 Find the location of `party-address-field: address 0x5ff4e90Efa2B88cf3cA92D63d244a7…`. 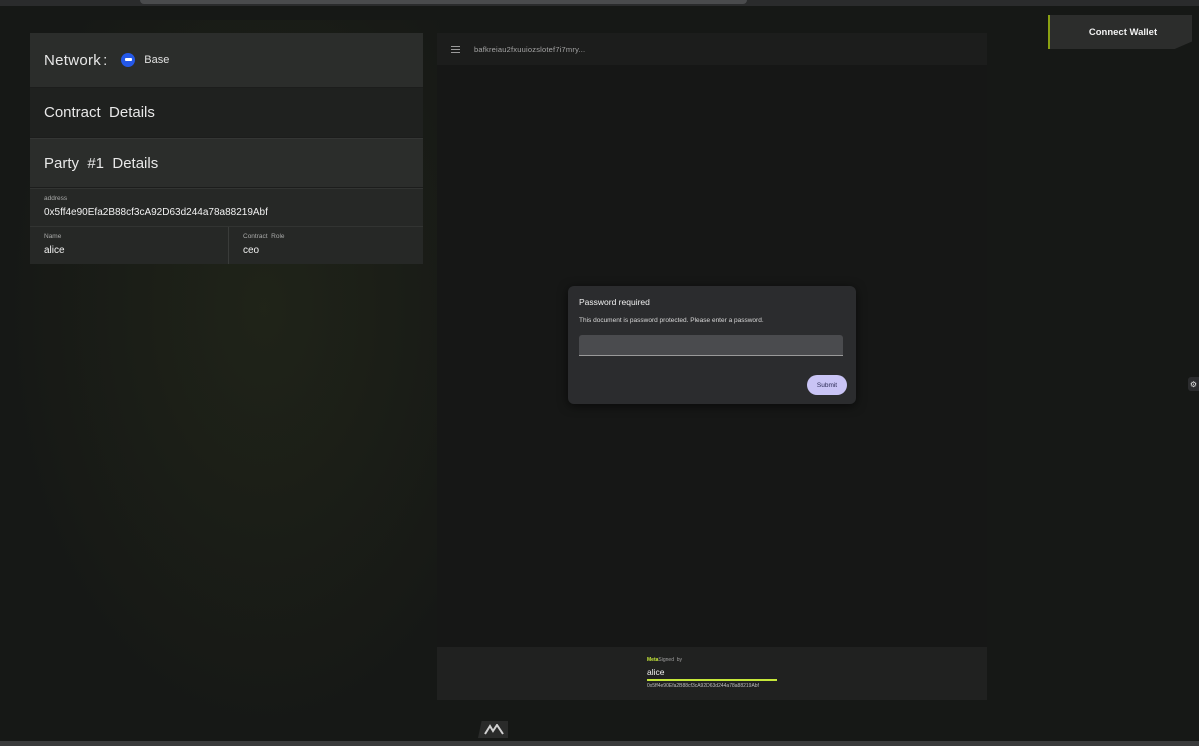

party-address-field: address 0x5ff4e90Efa2B88cf3cA92D63d244a7… is located at coordinates (156, 207).